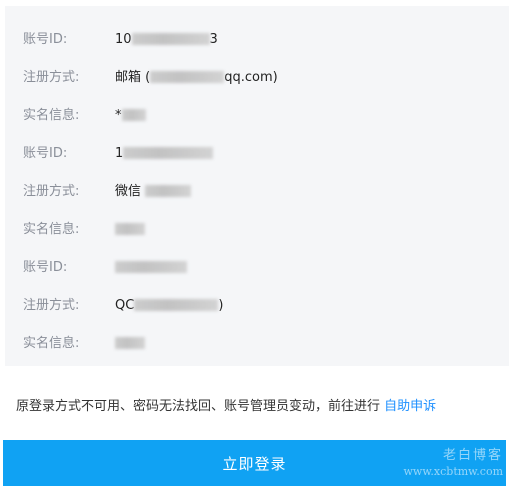 Image resolution: width=509 pixels, height=492 pixels. I want to click on account-id-visible-suffix: 3, so click(213, 39).